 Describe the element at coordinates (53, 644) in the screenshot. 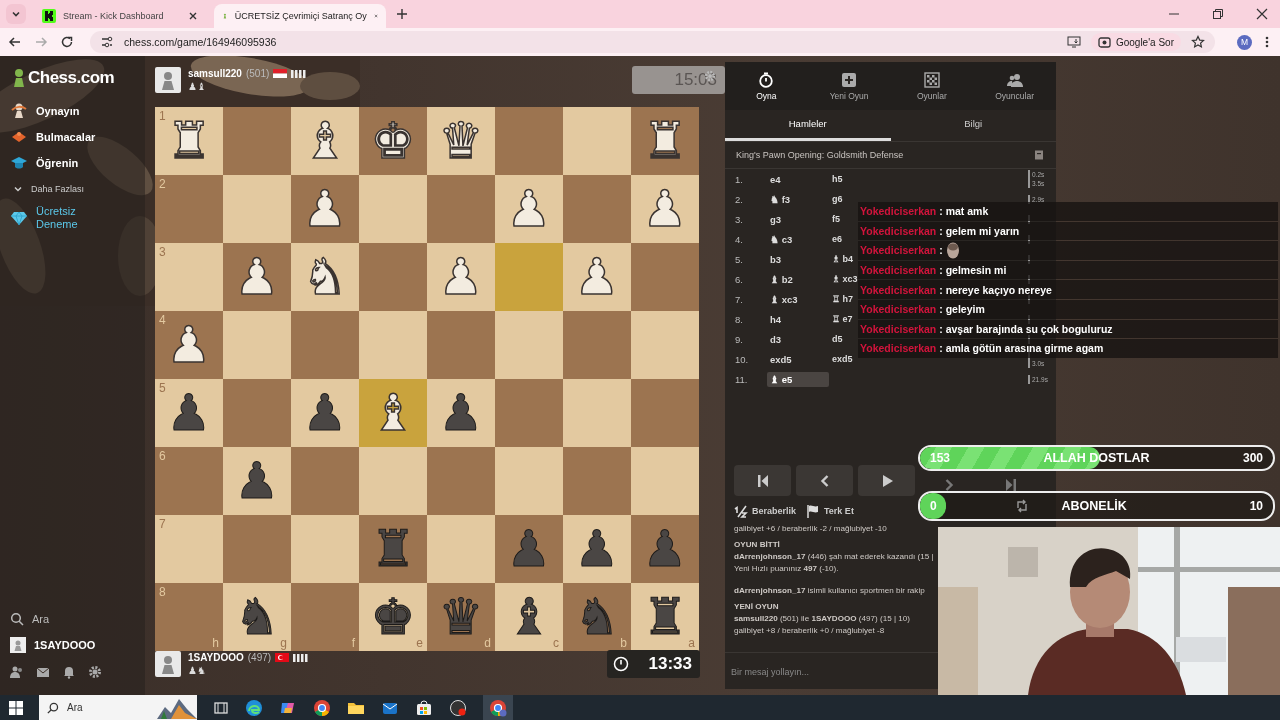

I see `profile-item: 1SAYDOOO` at that location.